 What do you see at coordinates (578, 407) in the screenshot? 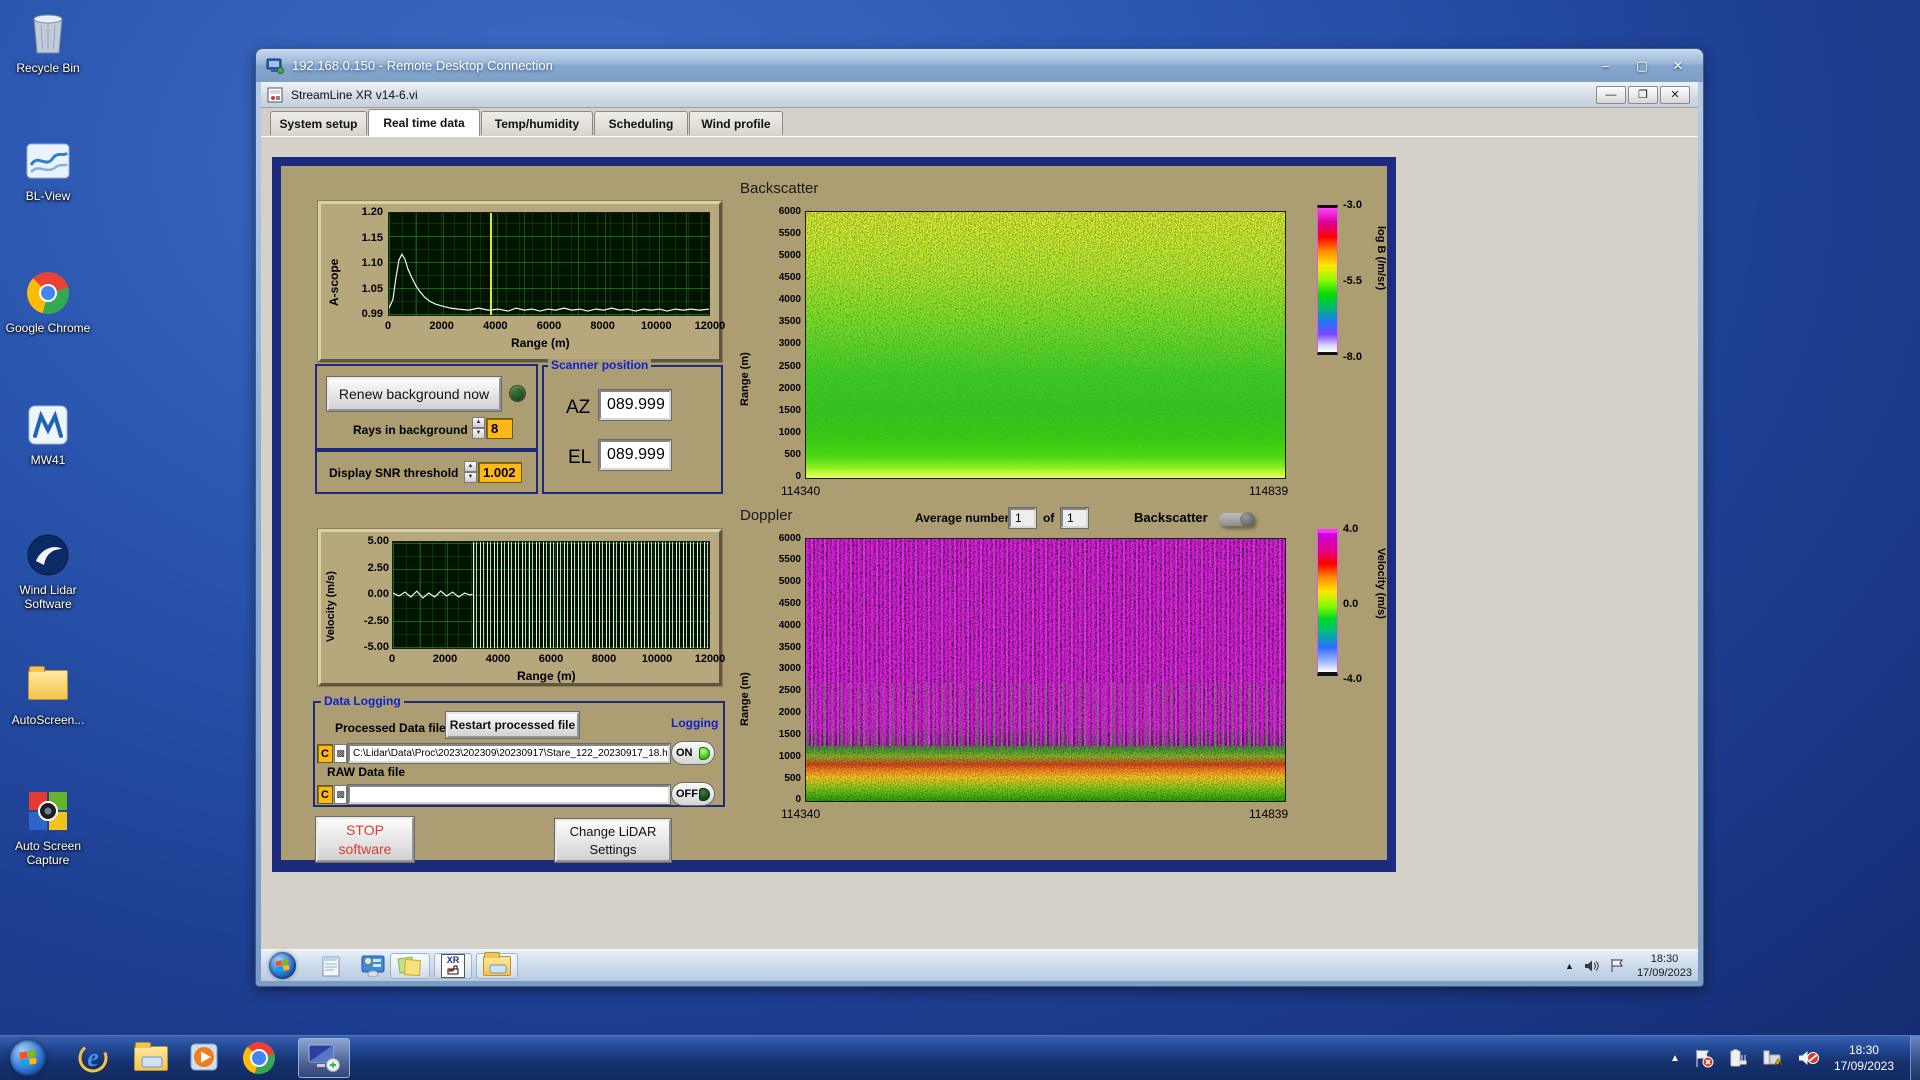
I see `az-label: AZ` at bounding box center [578, 407].